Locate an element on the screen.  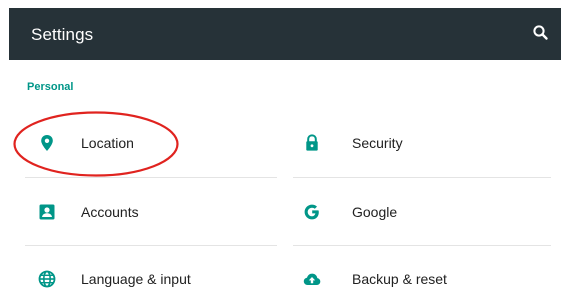
globe-icon is located at coordinates (47, 279).